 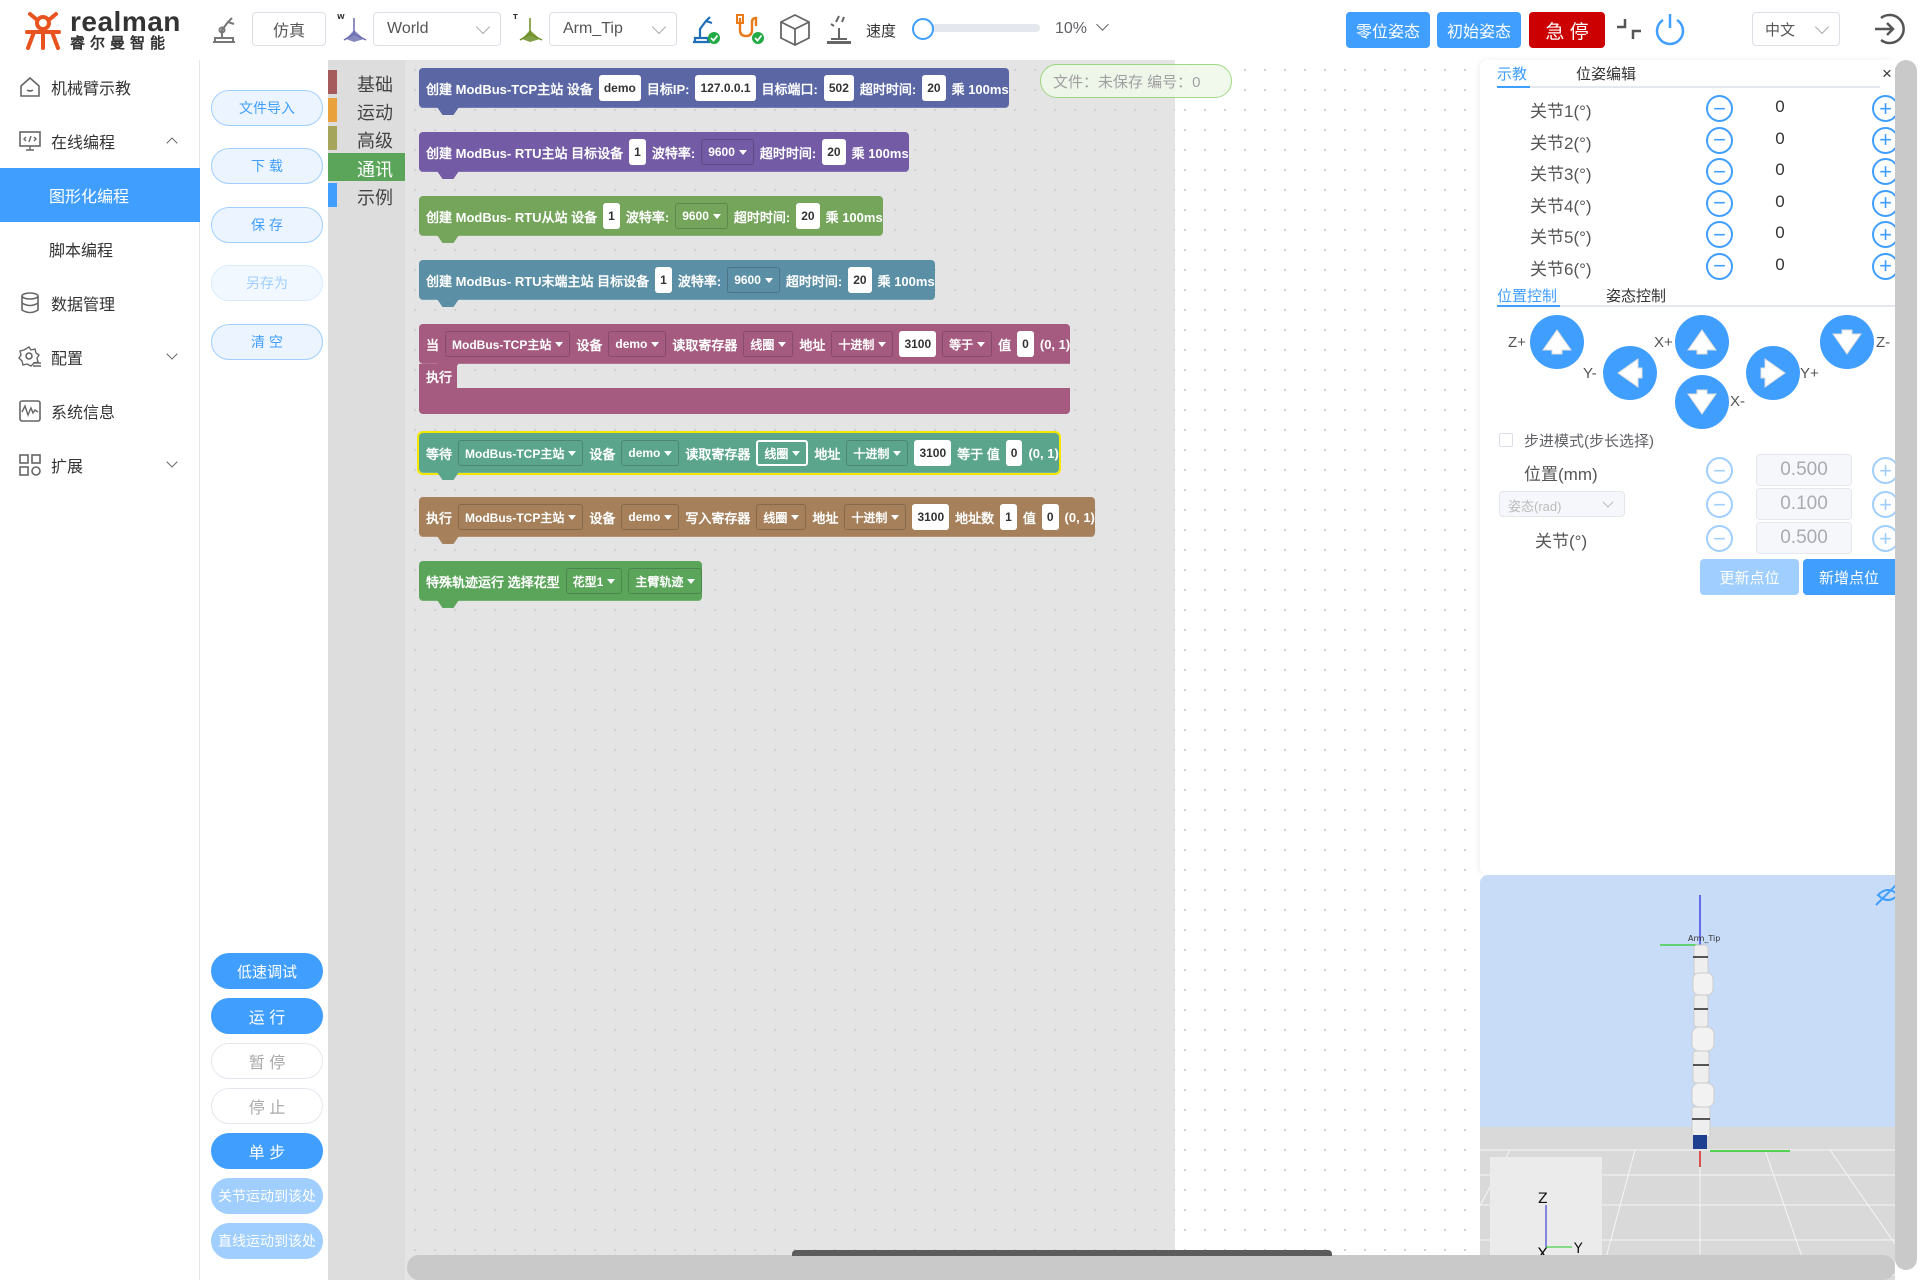 What do you see at coordinates (1702, 342) in the screenshot?
I see `x-plus-button` at bounding box center [1702, 342].